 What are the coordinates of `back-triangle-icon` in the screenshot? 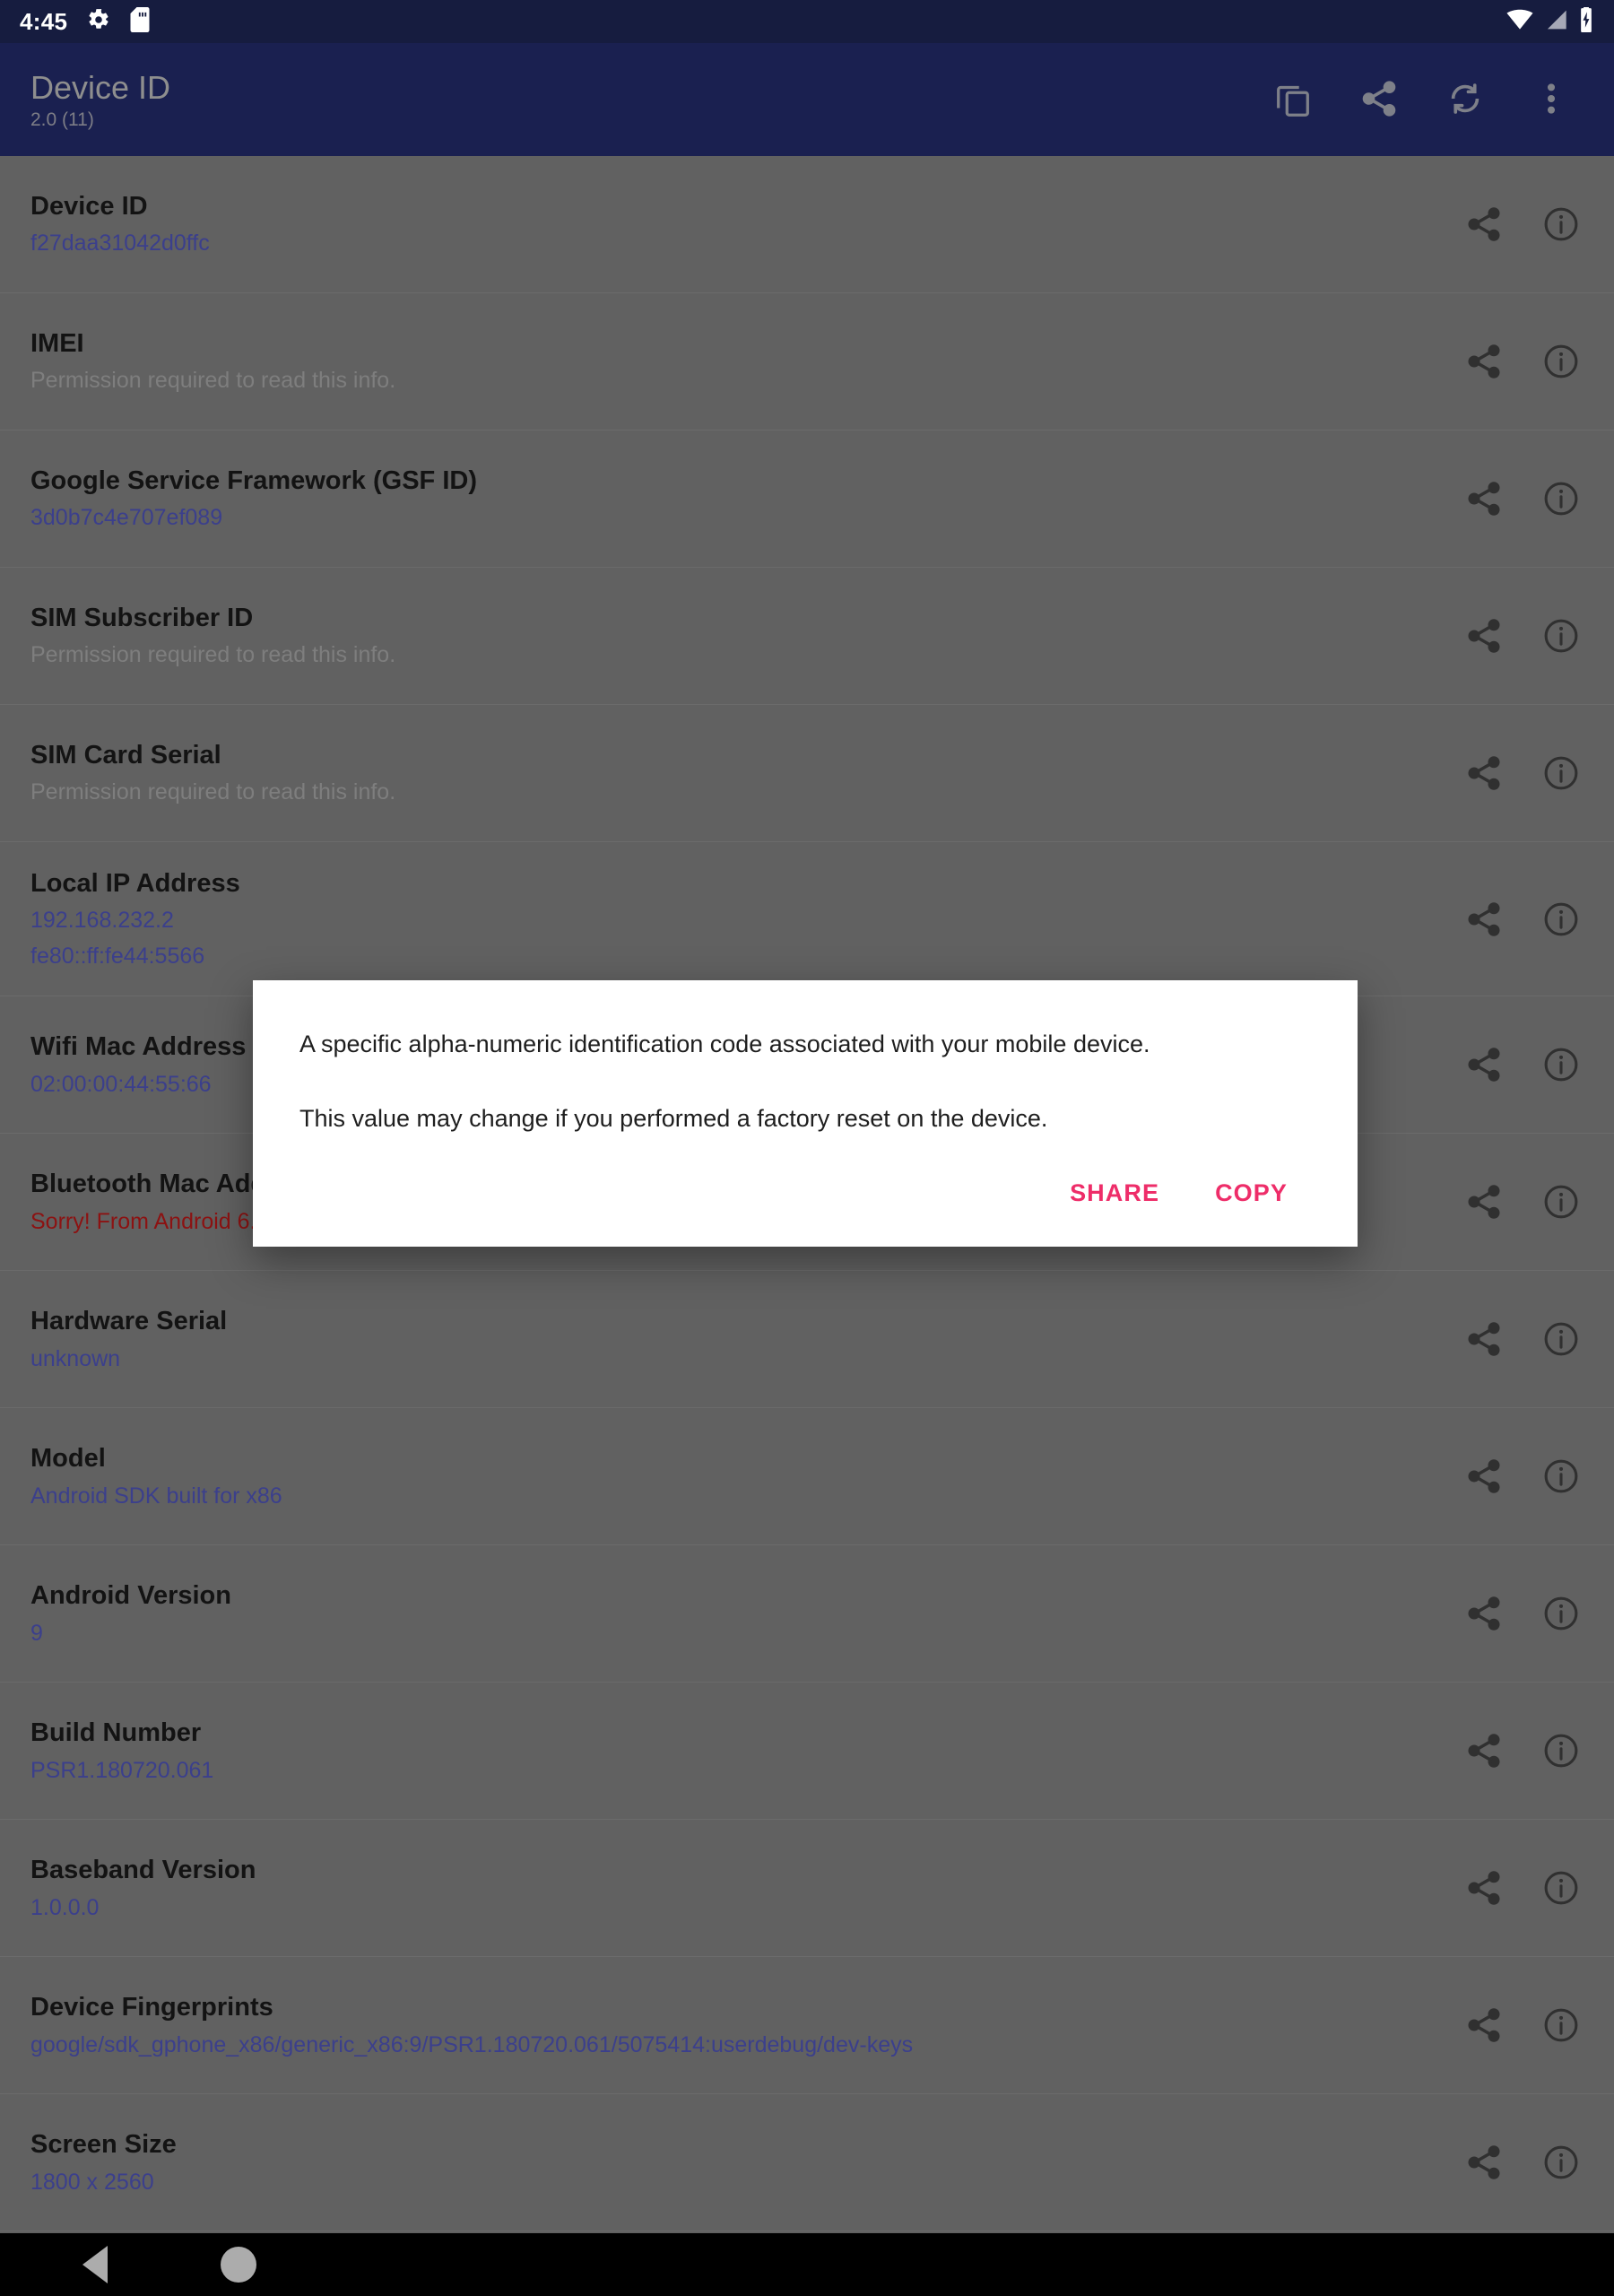 It's located at (95, 2264).